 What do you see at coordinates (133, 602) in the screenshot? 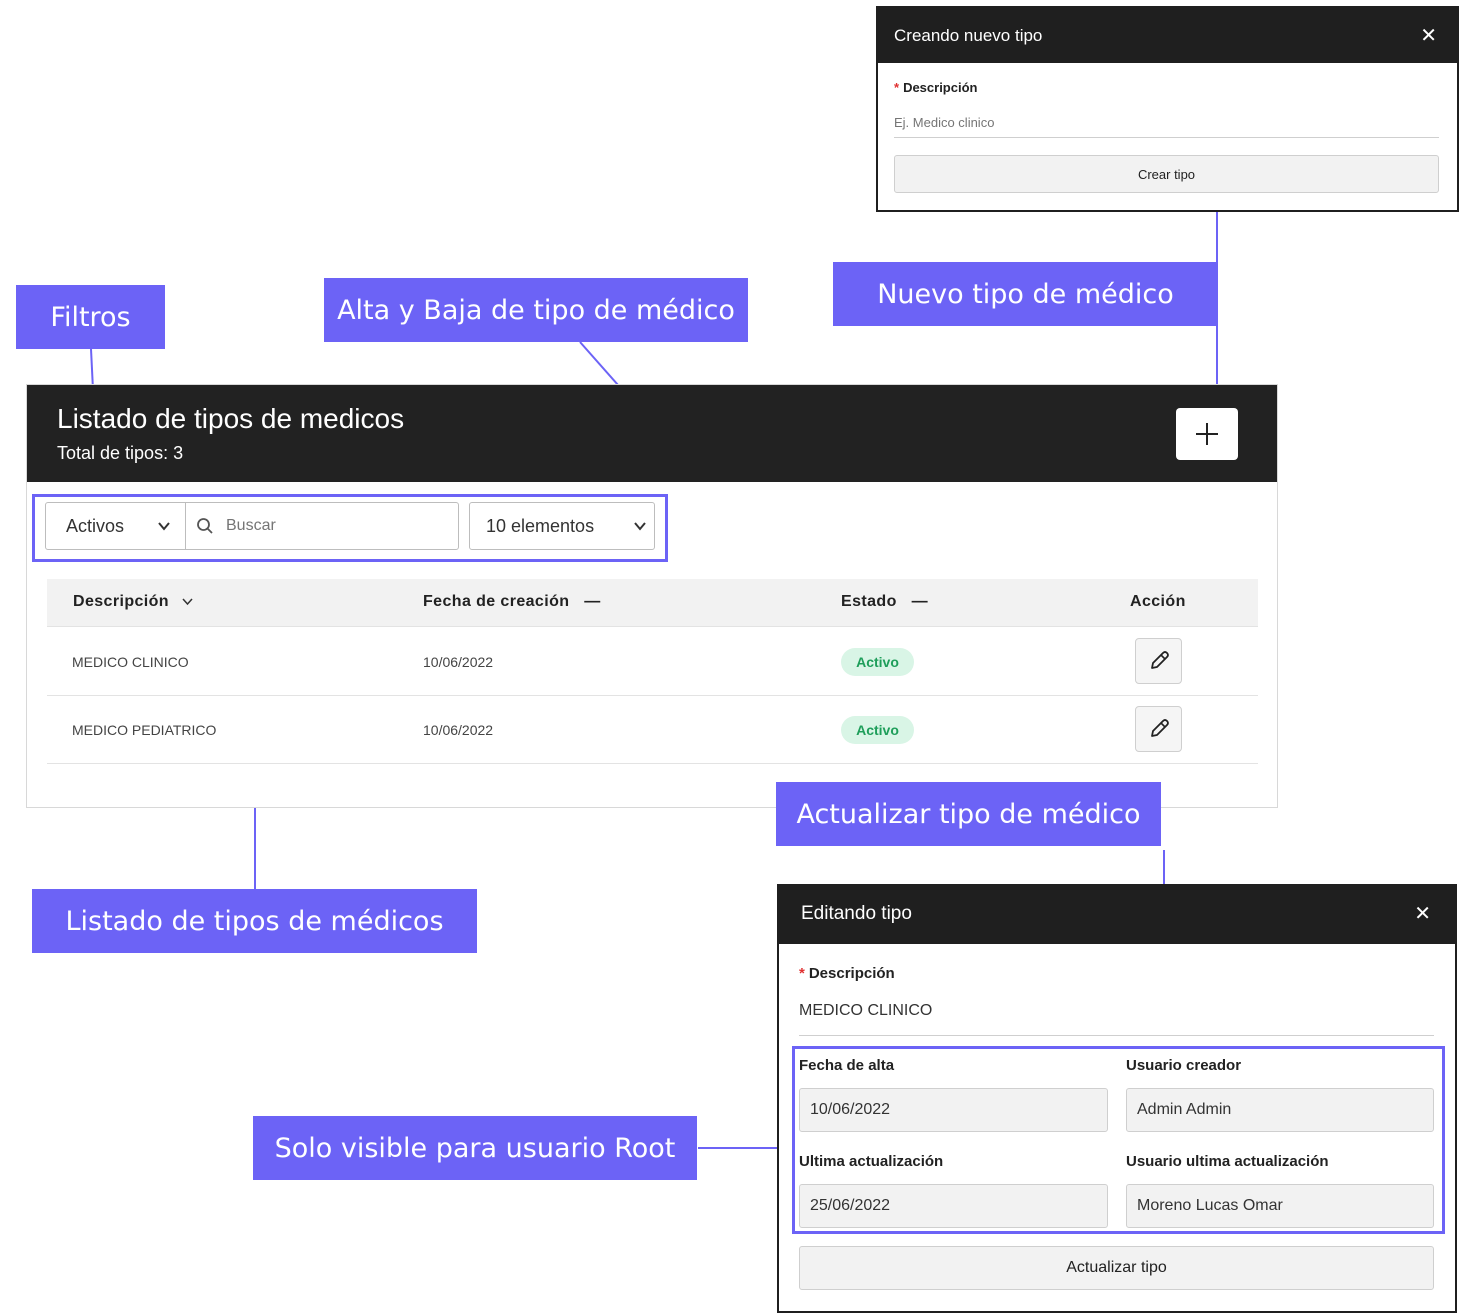
I see `column-descripcion: Descripción` at bounding box center [133, 602].